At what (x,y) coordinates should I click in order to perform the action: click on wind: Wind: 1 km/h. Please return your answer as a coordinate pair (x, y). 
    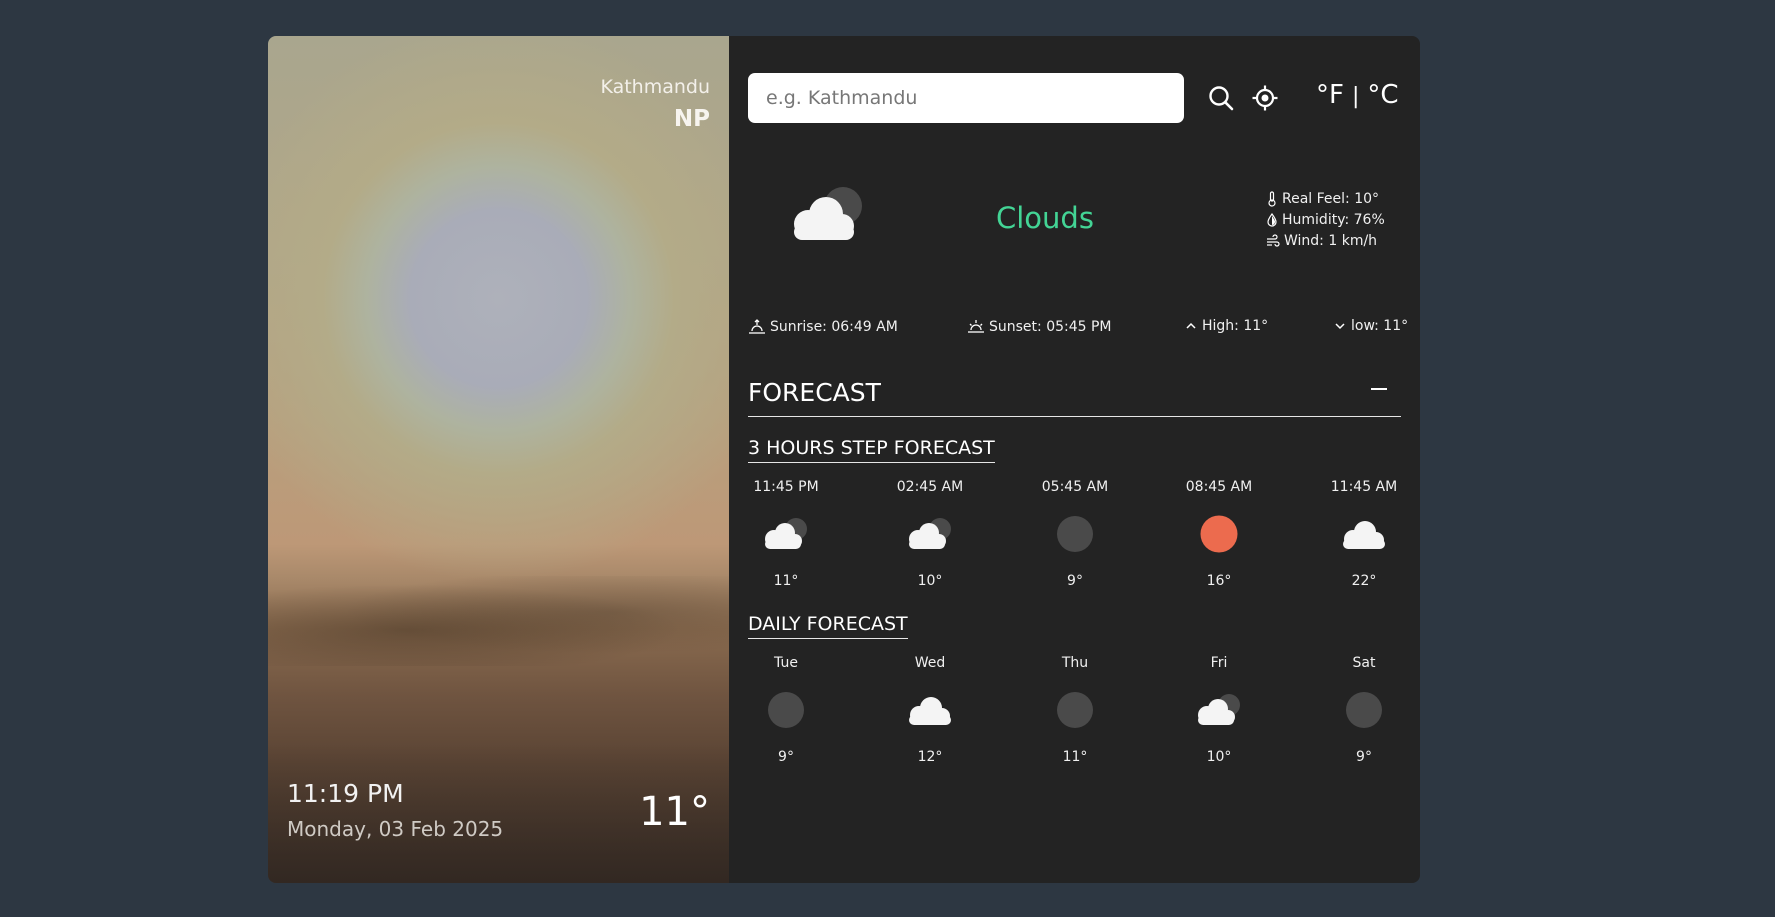
    Looking at the image, I should click on (1325, 240).